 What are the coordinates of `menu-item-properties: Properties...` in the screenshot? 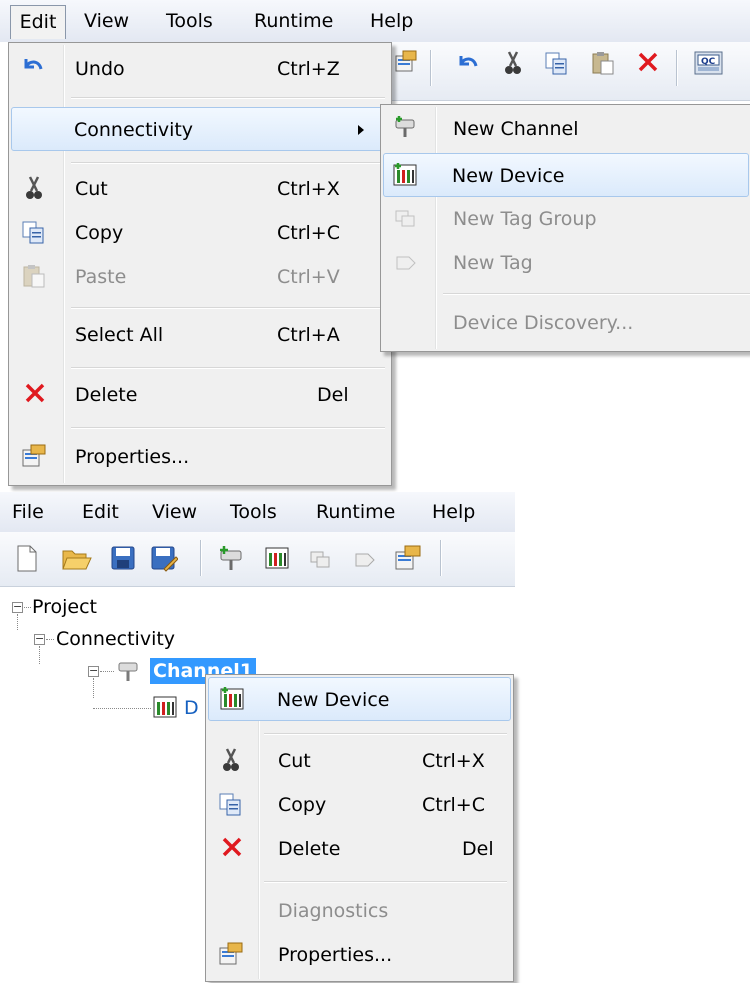 It's located at (200, 457).